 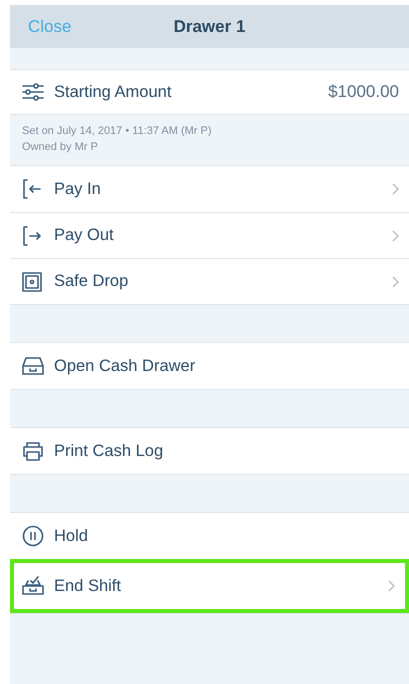 I want to click on row-label: Pay In, so click(x=78, y=189).